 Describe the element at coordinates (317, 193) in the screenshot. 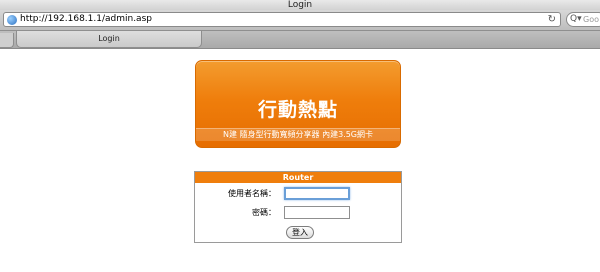

I see `username-input` at that location.